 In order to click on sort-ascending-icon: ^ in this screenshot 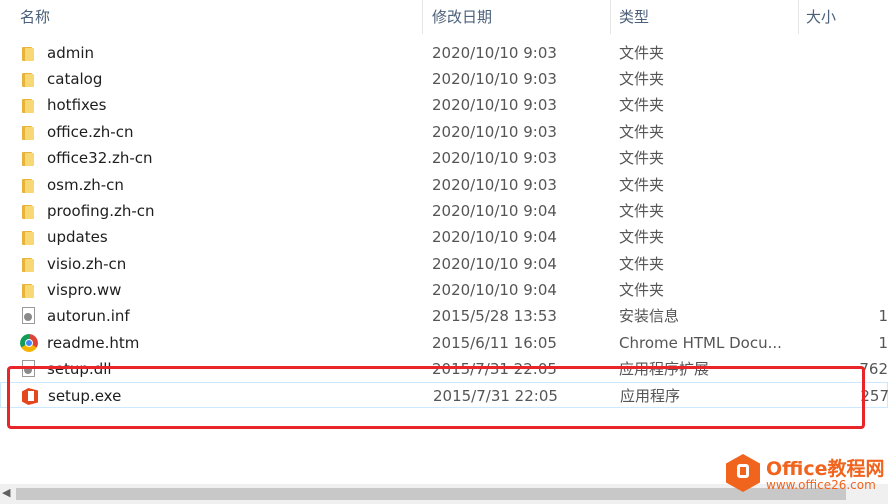, I will do `click(216, 5)`.